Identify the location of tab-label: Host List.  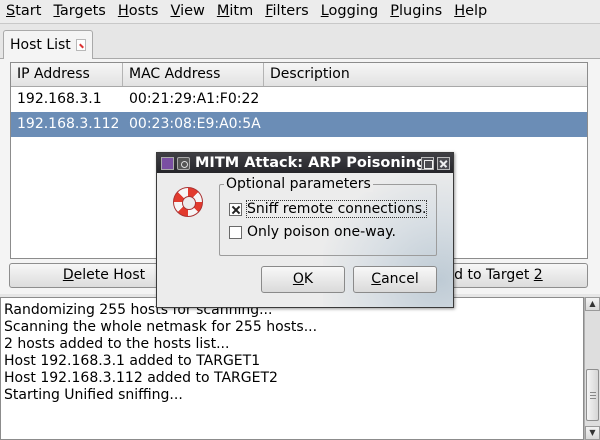
(40, 45).